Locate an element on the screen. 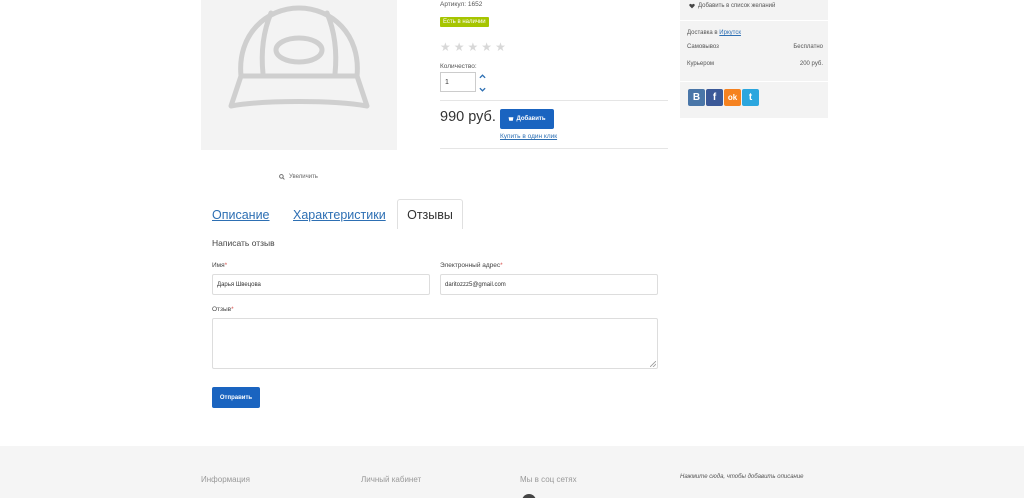  cart-icon is located at coordinates (511, 119).